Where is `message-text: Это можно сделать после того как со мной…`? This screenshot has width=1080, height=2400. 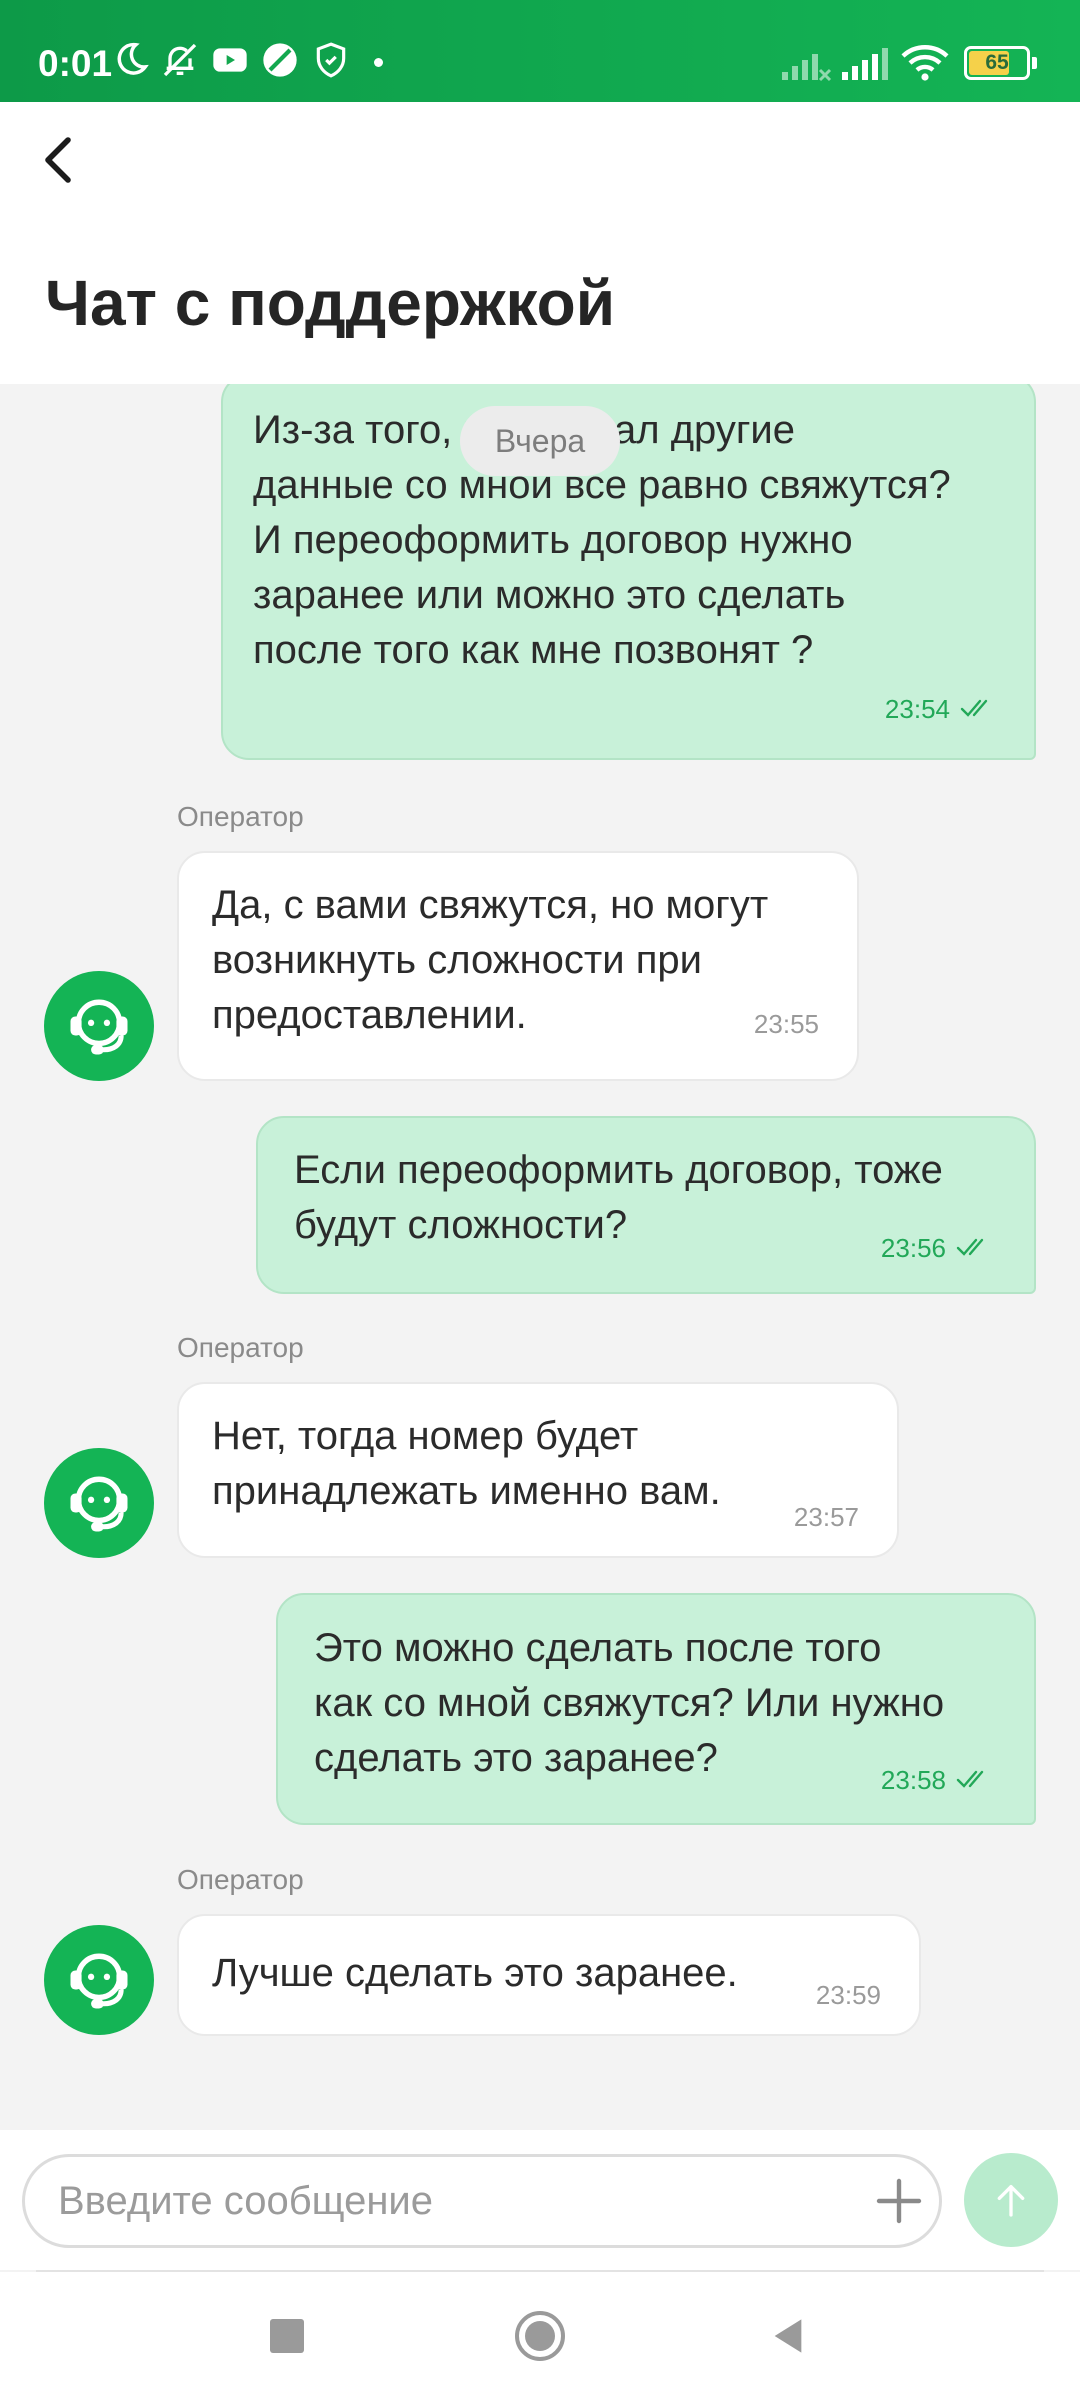
message-text: Это можно сделать после того как со мной… is located at coordinates (629, 1703).